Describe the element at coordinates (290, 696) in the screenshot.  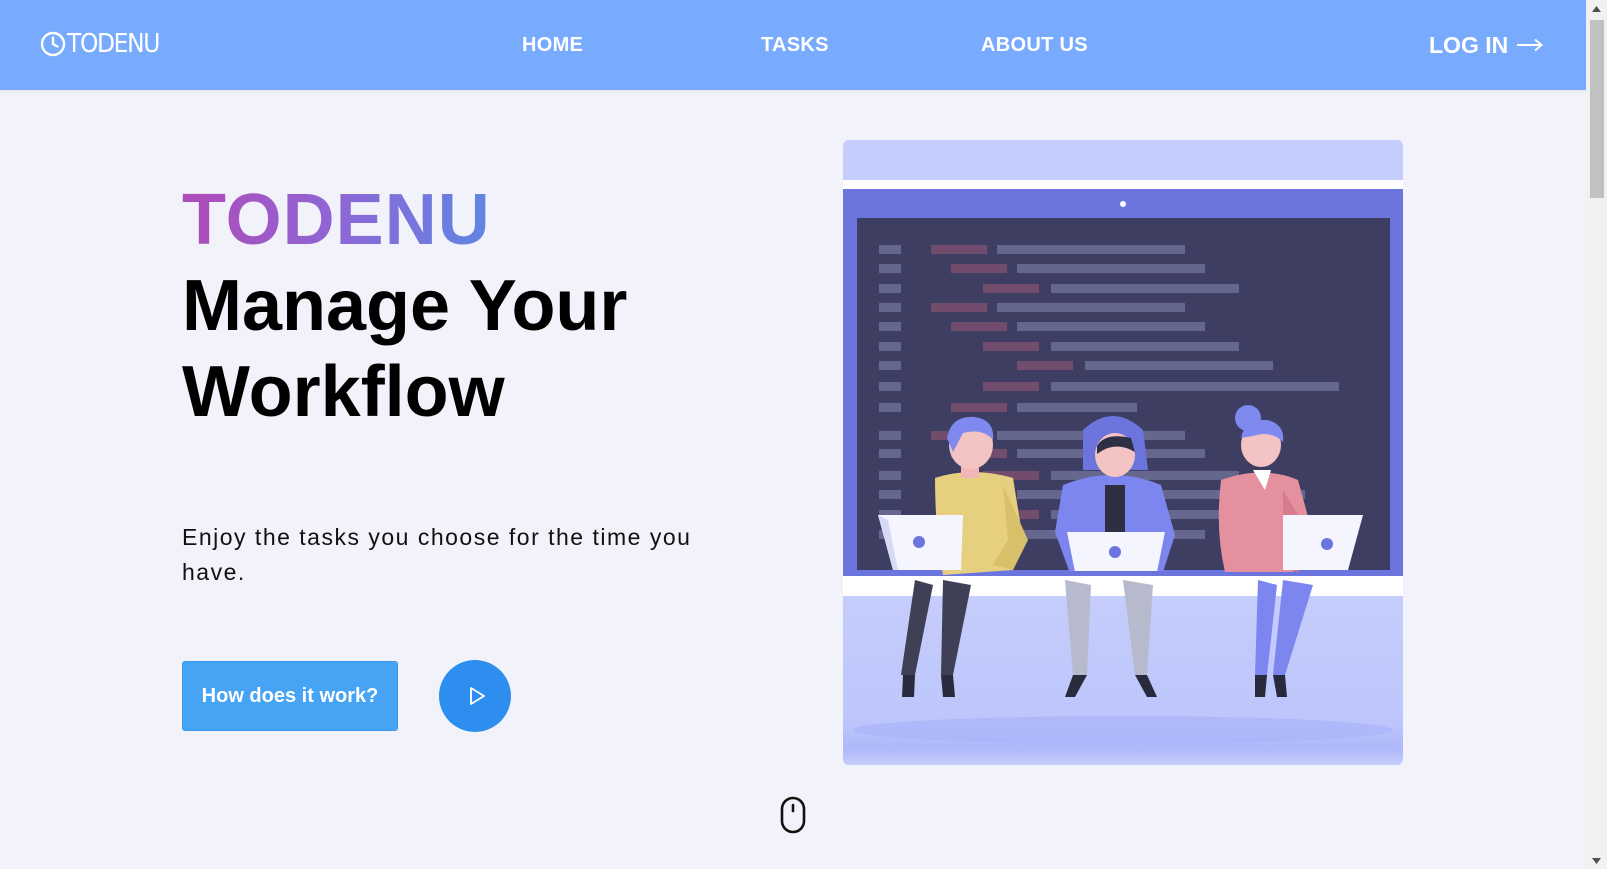
I see `how-it-works-button: How does it work?` at that location.